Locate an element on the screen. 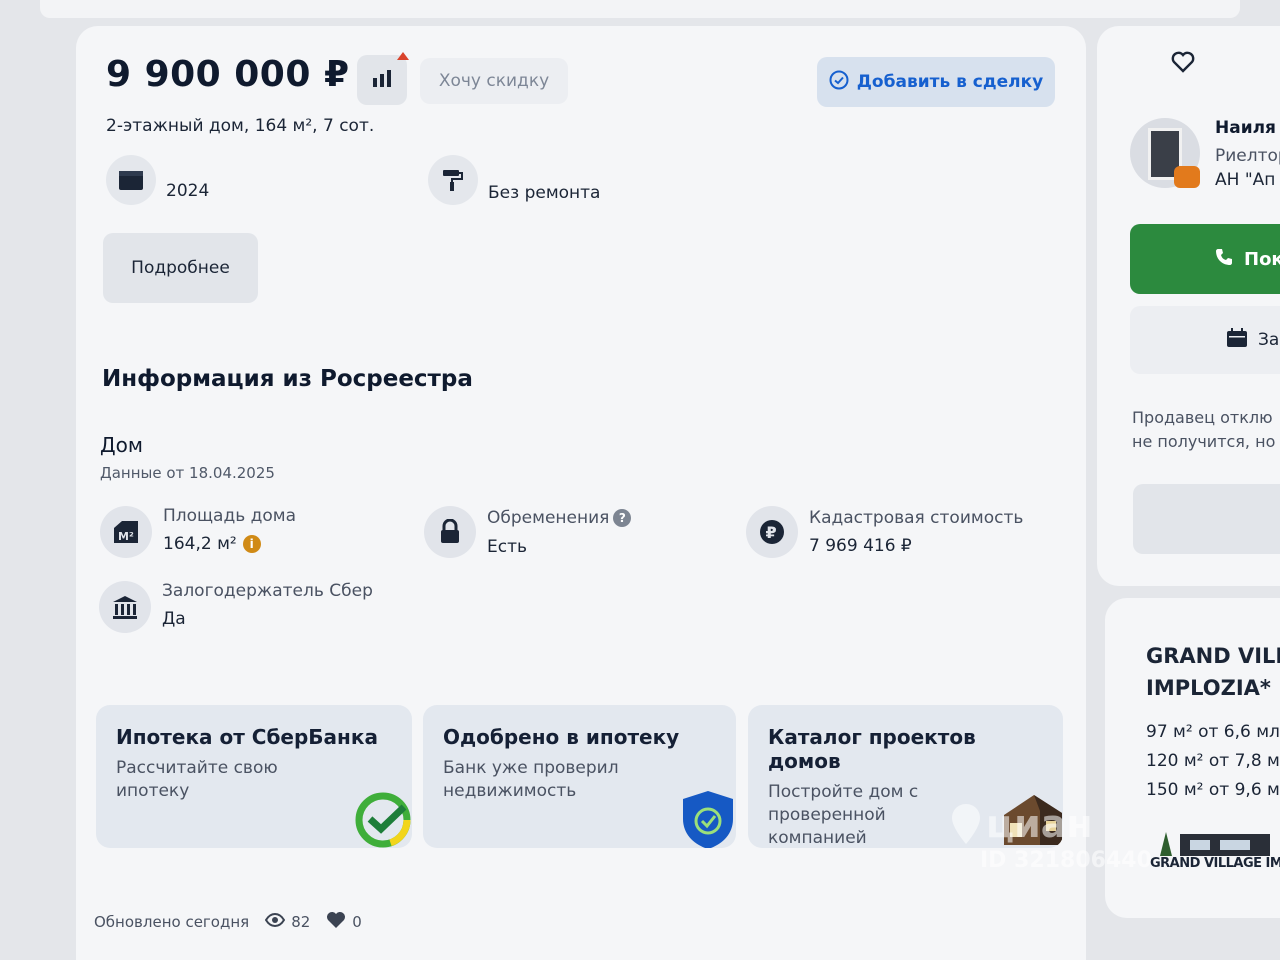  listing-footer: Обновлено сегодня 82 0 is located at coordinates (228, 922).